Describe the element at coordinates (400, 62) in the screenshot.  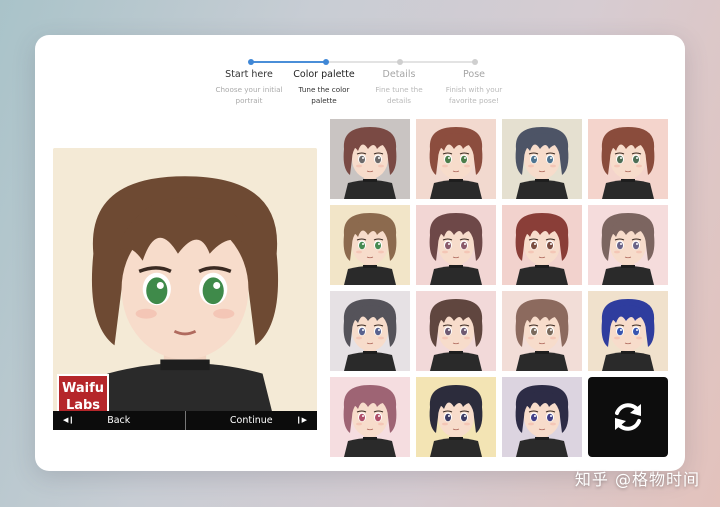
I see `step-dot-details` at that location.